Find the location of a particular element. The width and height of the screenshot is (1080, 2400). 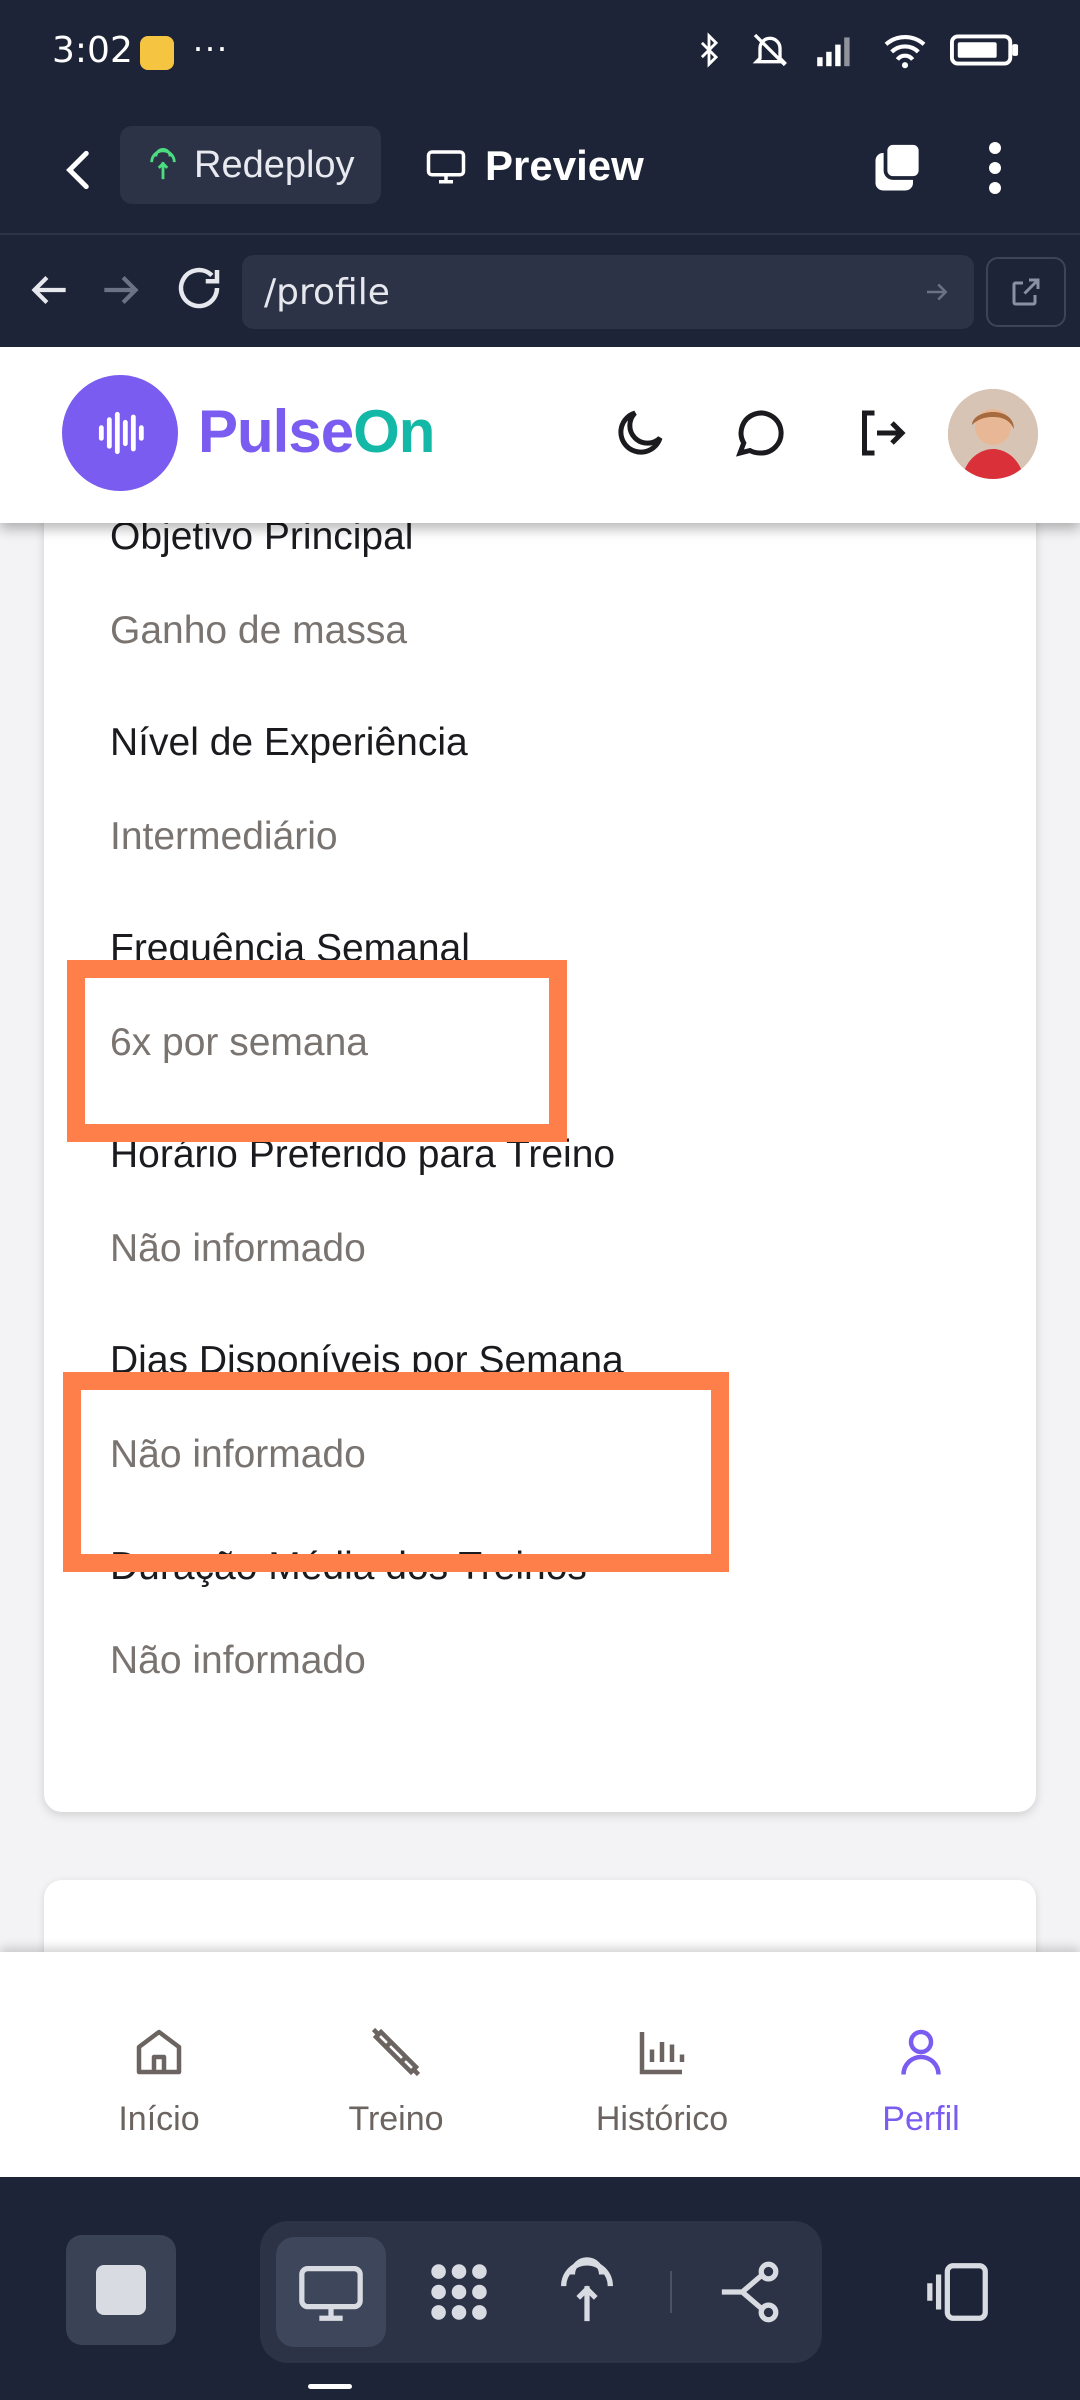

nav-label: Início is located at coordinates (159, 2119).